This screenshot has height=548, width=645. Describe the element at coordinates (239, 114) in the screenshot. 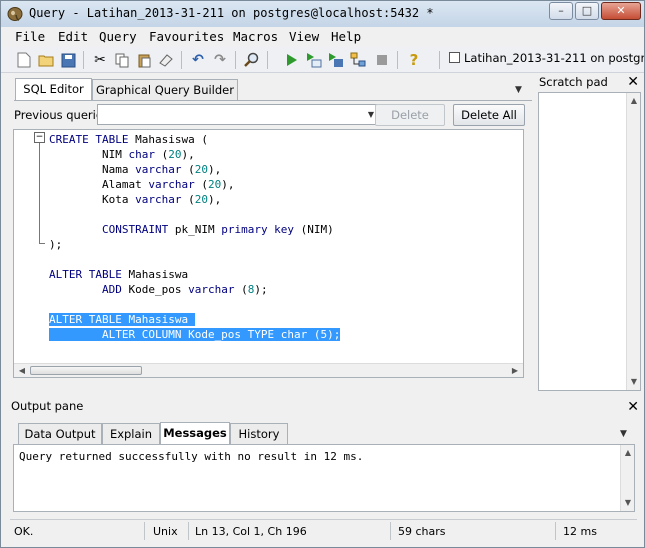

I see `previous-queries-dropdown: ▼` at that location.